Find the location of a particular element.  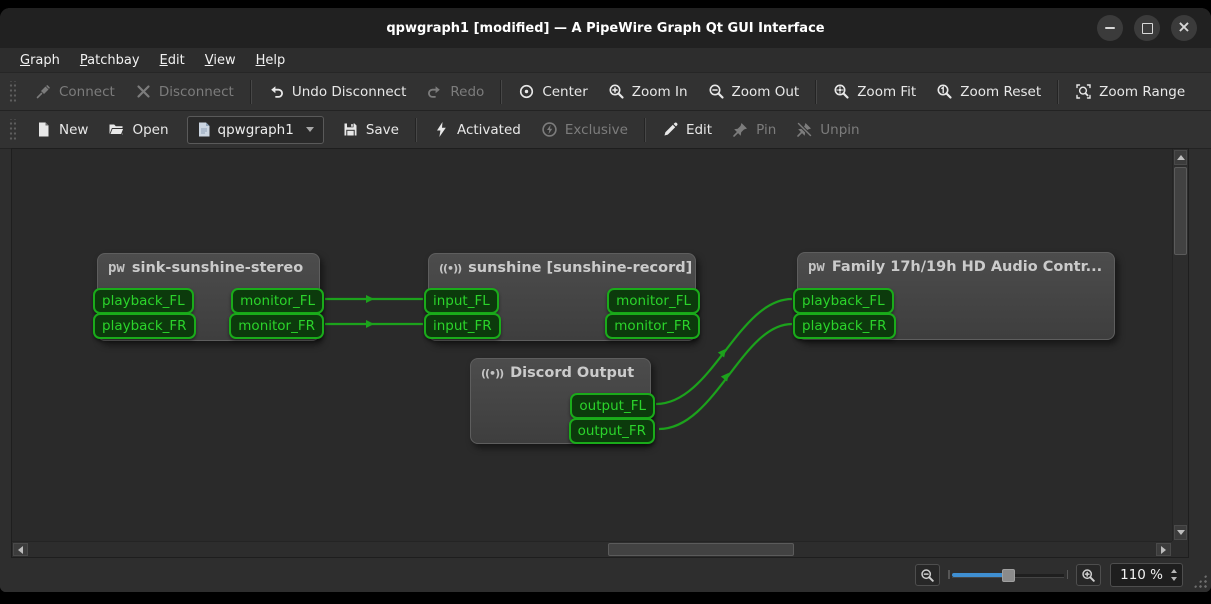

maximize-button is located at coordinates (1147, 28).